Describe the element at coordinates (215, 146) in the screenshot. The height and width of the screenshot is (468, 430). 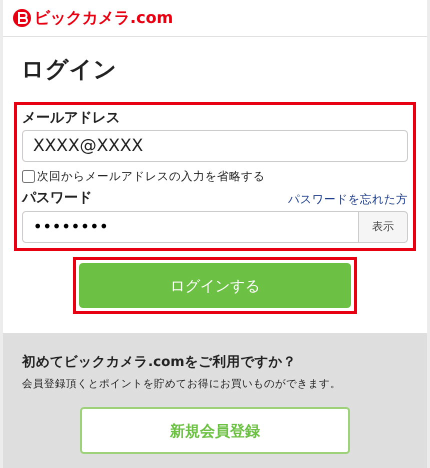
I see `email-field: XXXX@XXXX` at that location.